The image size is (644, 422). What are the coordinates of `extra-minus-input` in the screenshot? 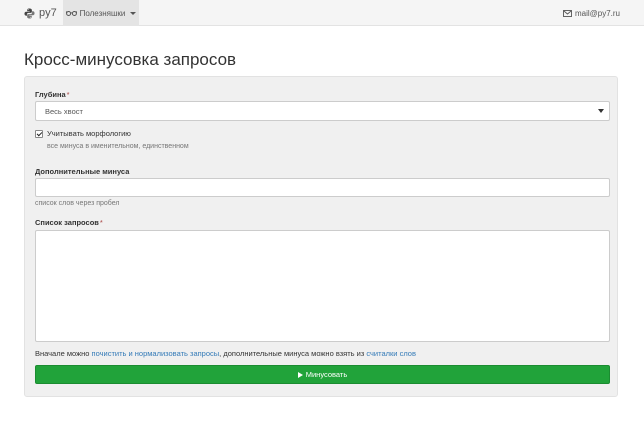 It's located at (322, 187).